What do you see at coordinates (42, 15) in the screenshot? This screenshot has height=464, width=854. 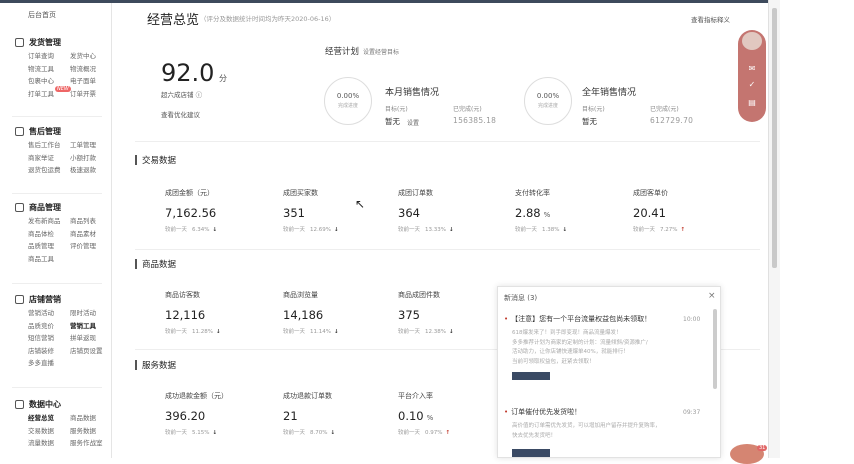 I see `sidebar-home-link: 后台首页` at bounding box center [42, 15].